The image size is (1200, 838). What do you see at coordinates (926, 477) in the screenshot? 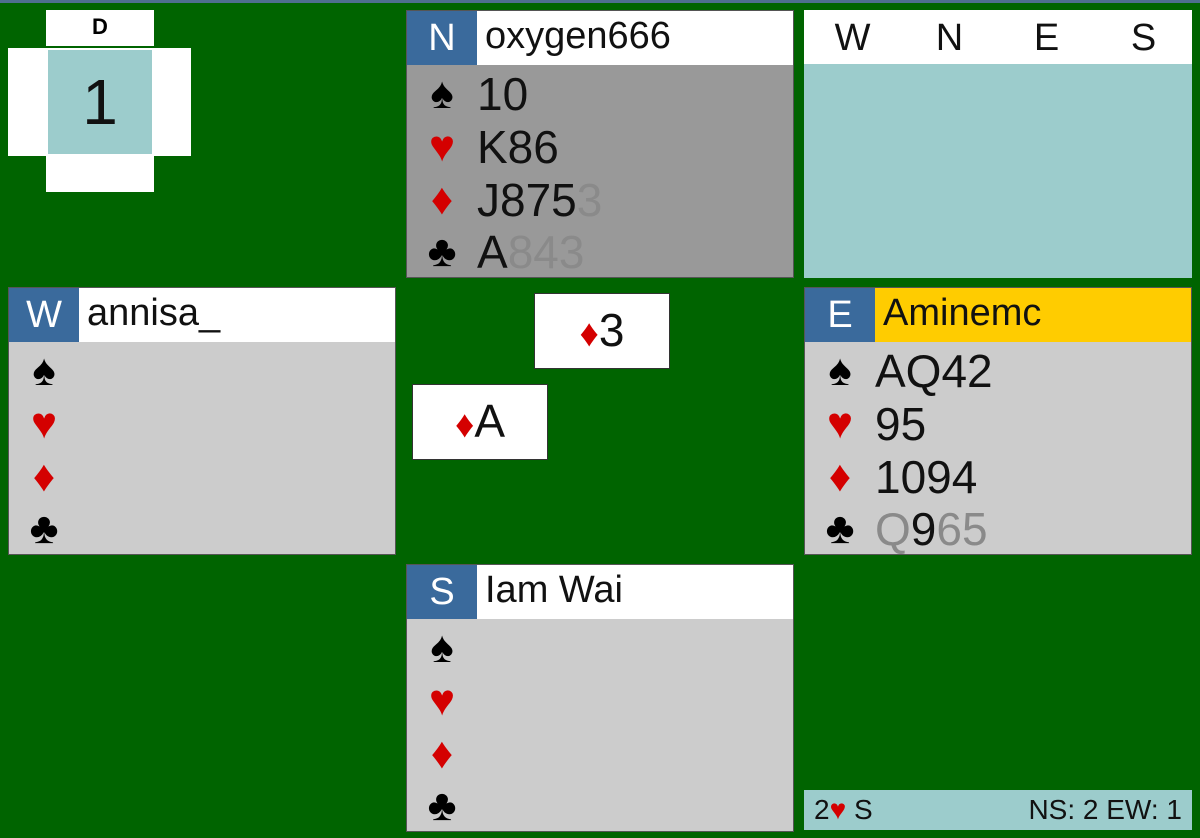
I see `cards-diamonds: 1094` at bounding box center [926, 477].